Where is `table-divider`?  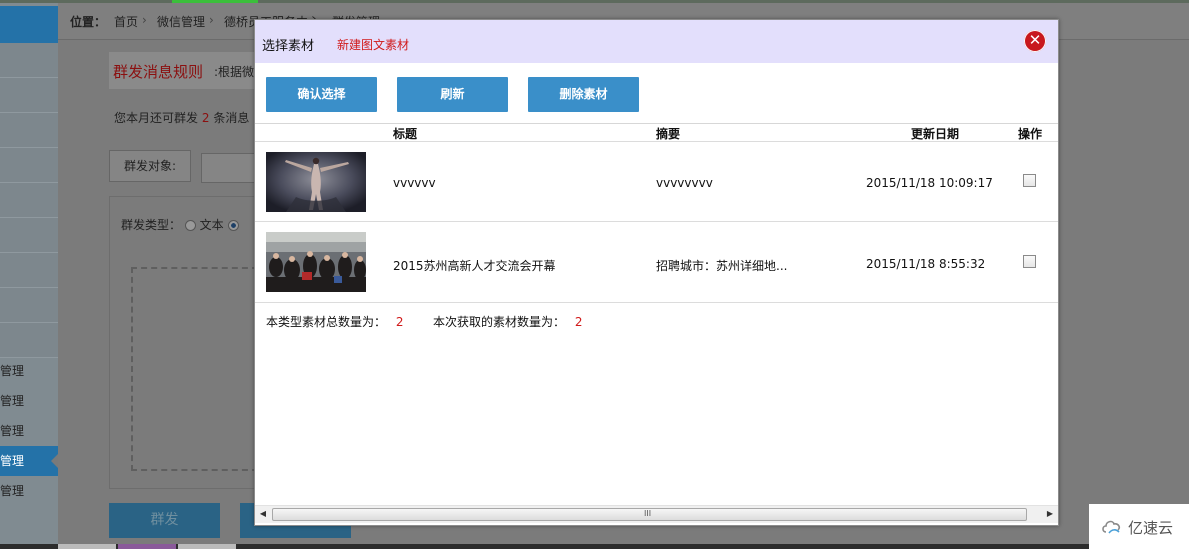 table-divider is located at coordinates (656, 123).